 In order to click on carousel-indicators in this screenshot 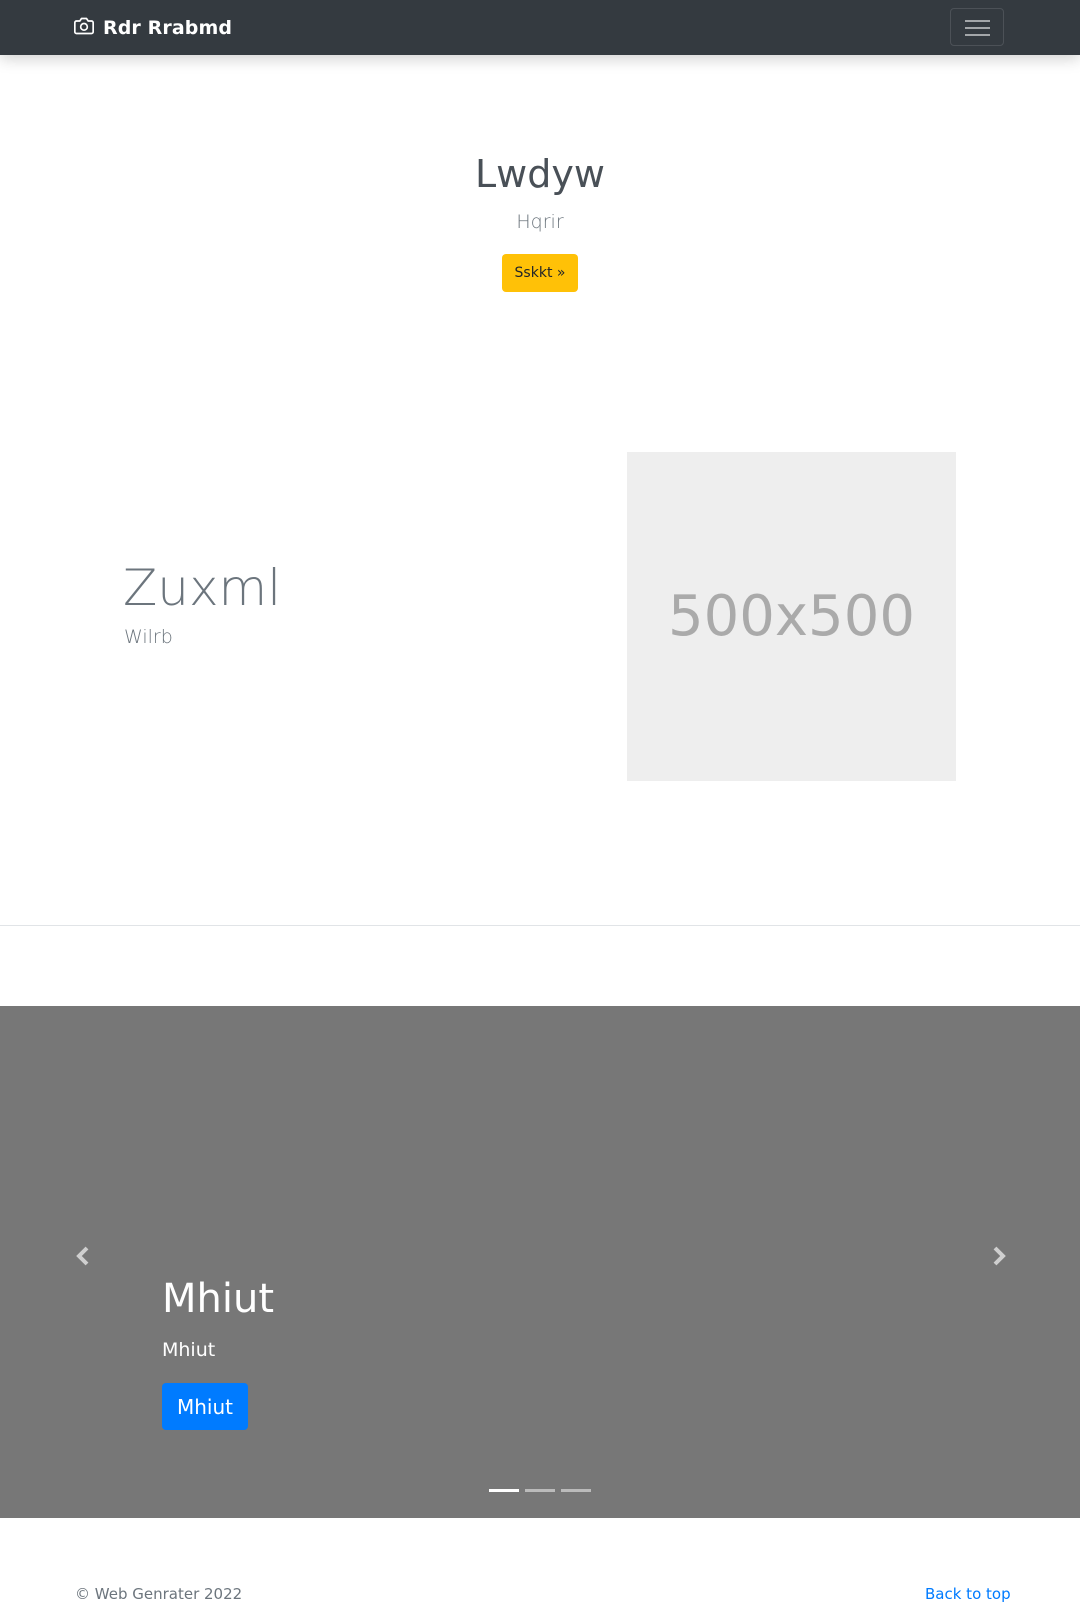, I will do `click(543, 1491)`.